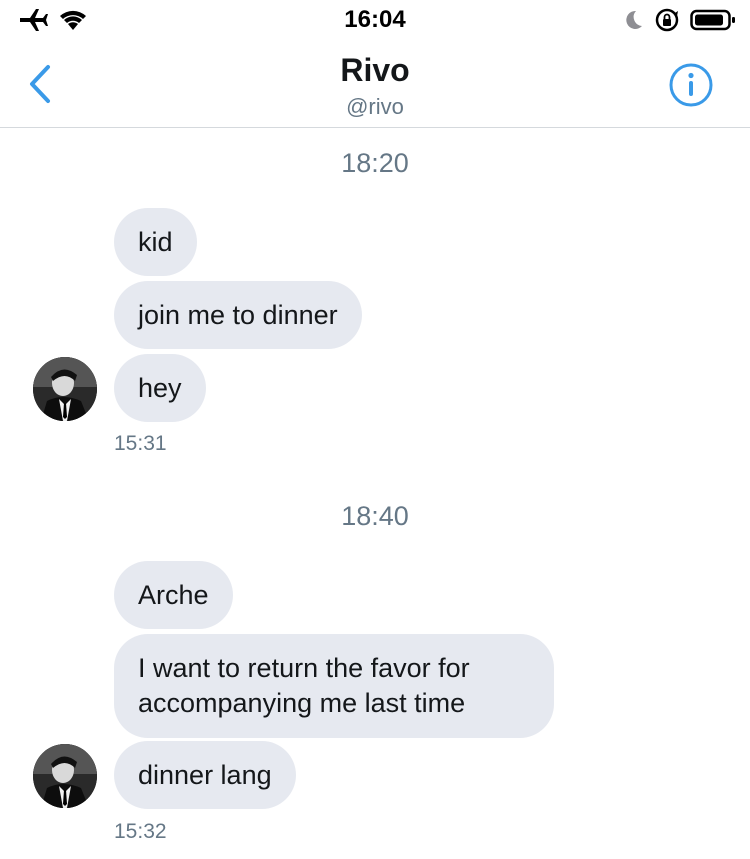  I want to click on message-bubble: Arche, so click(173, 595).